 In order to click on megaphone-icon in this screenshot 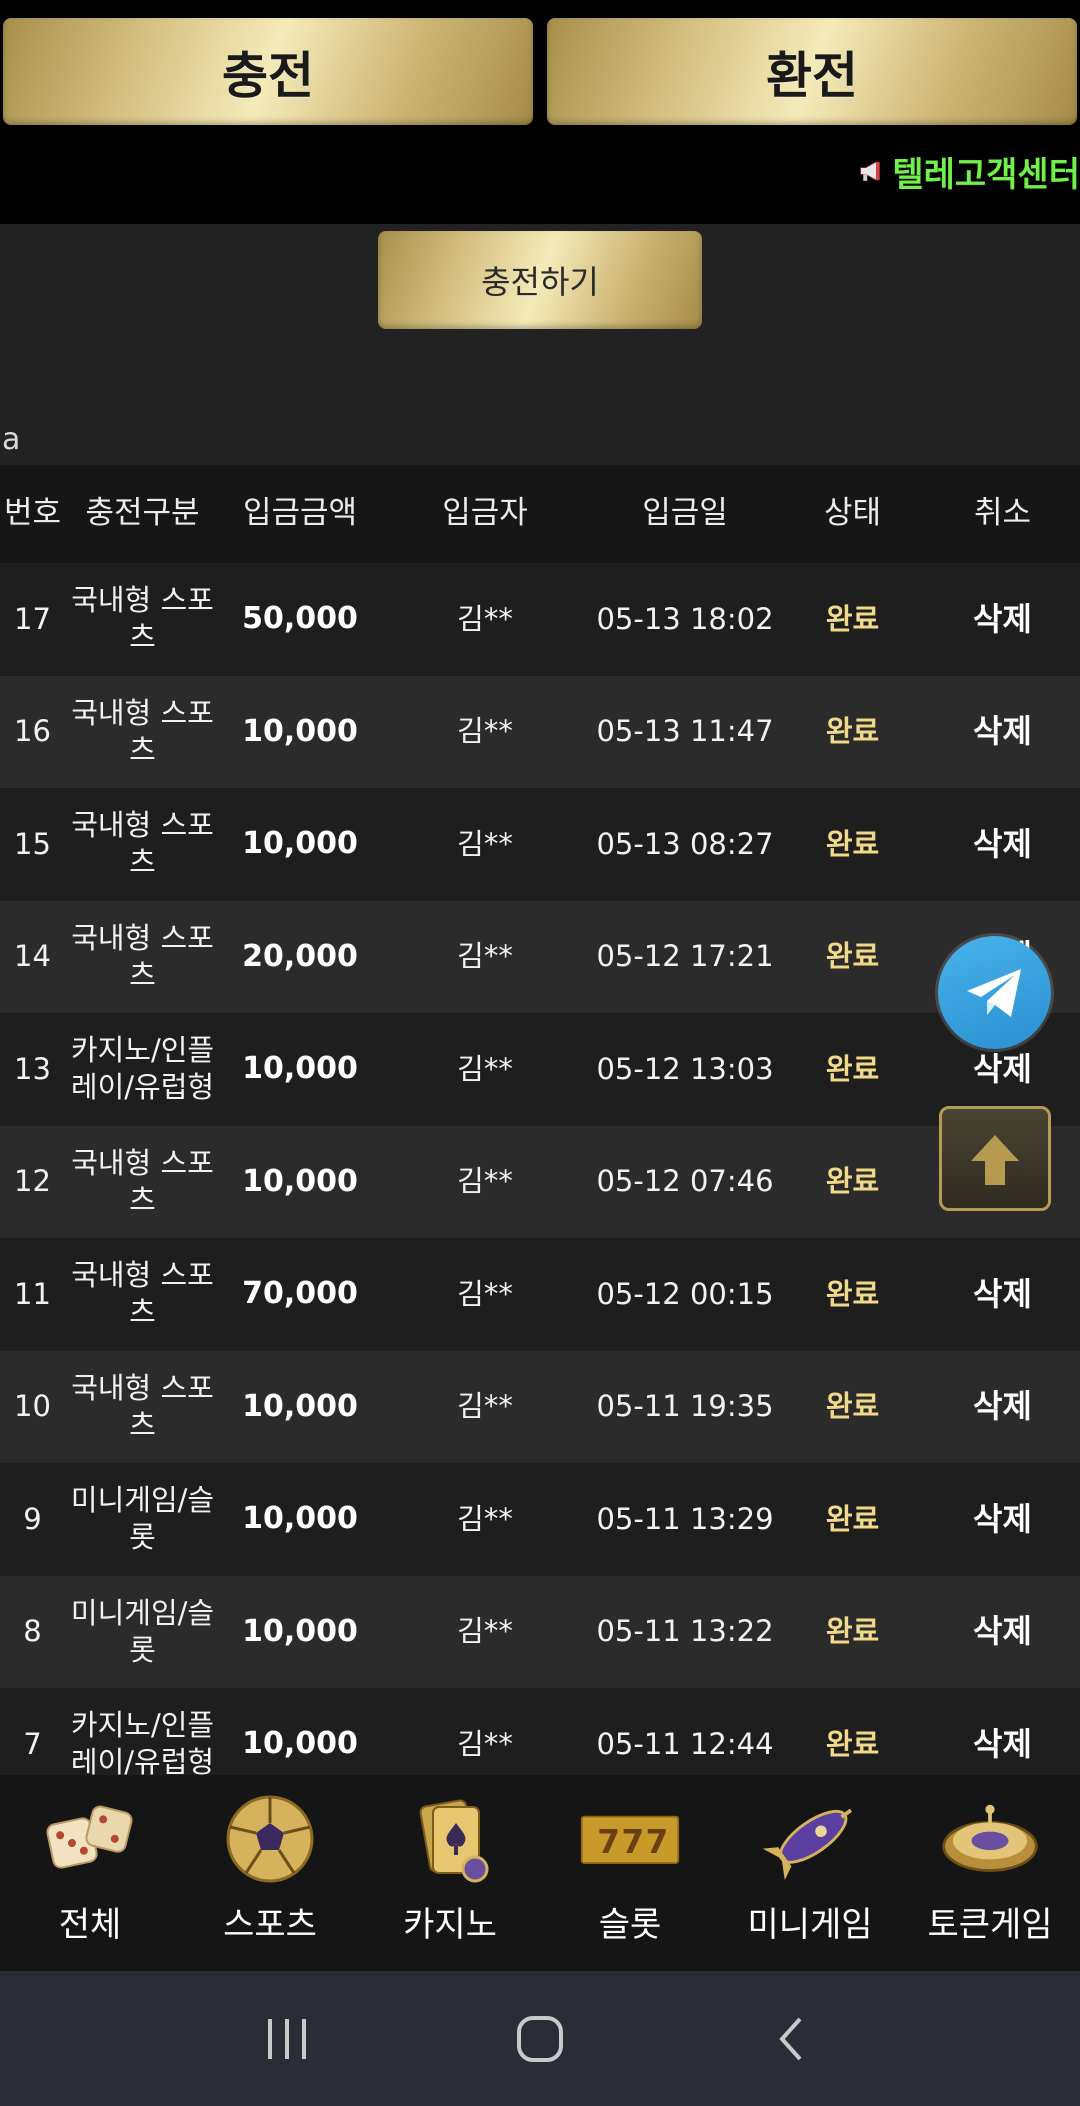, I will do `click(870, 171)`.